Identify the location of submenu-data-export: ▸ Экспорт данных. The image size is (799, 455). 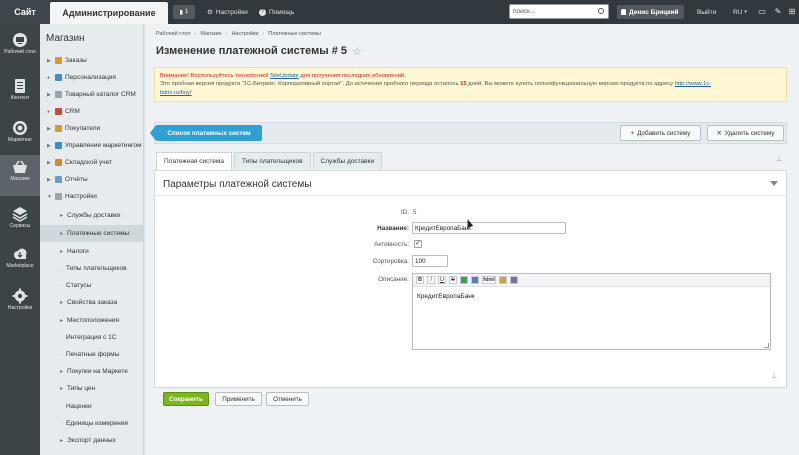
(92, 440).